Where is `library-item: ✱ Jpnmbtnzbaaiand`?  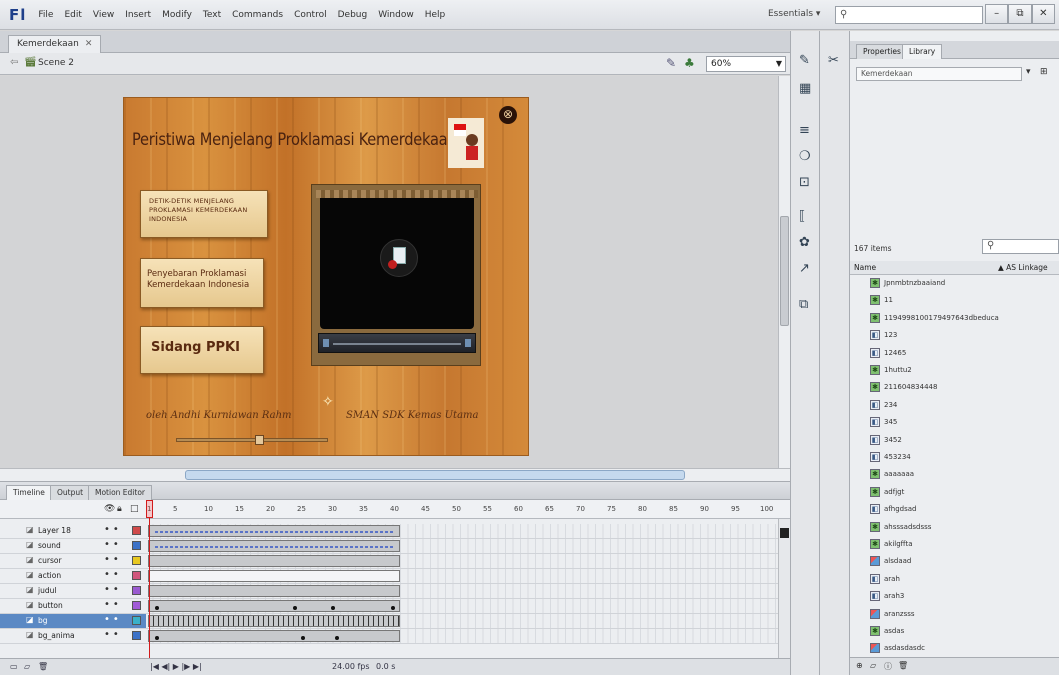 library-item: ✱ Jpnmbtnzbaaiand is located at coordinates (954, 283).